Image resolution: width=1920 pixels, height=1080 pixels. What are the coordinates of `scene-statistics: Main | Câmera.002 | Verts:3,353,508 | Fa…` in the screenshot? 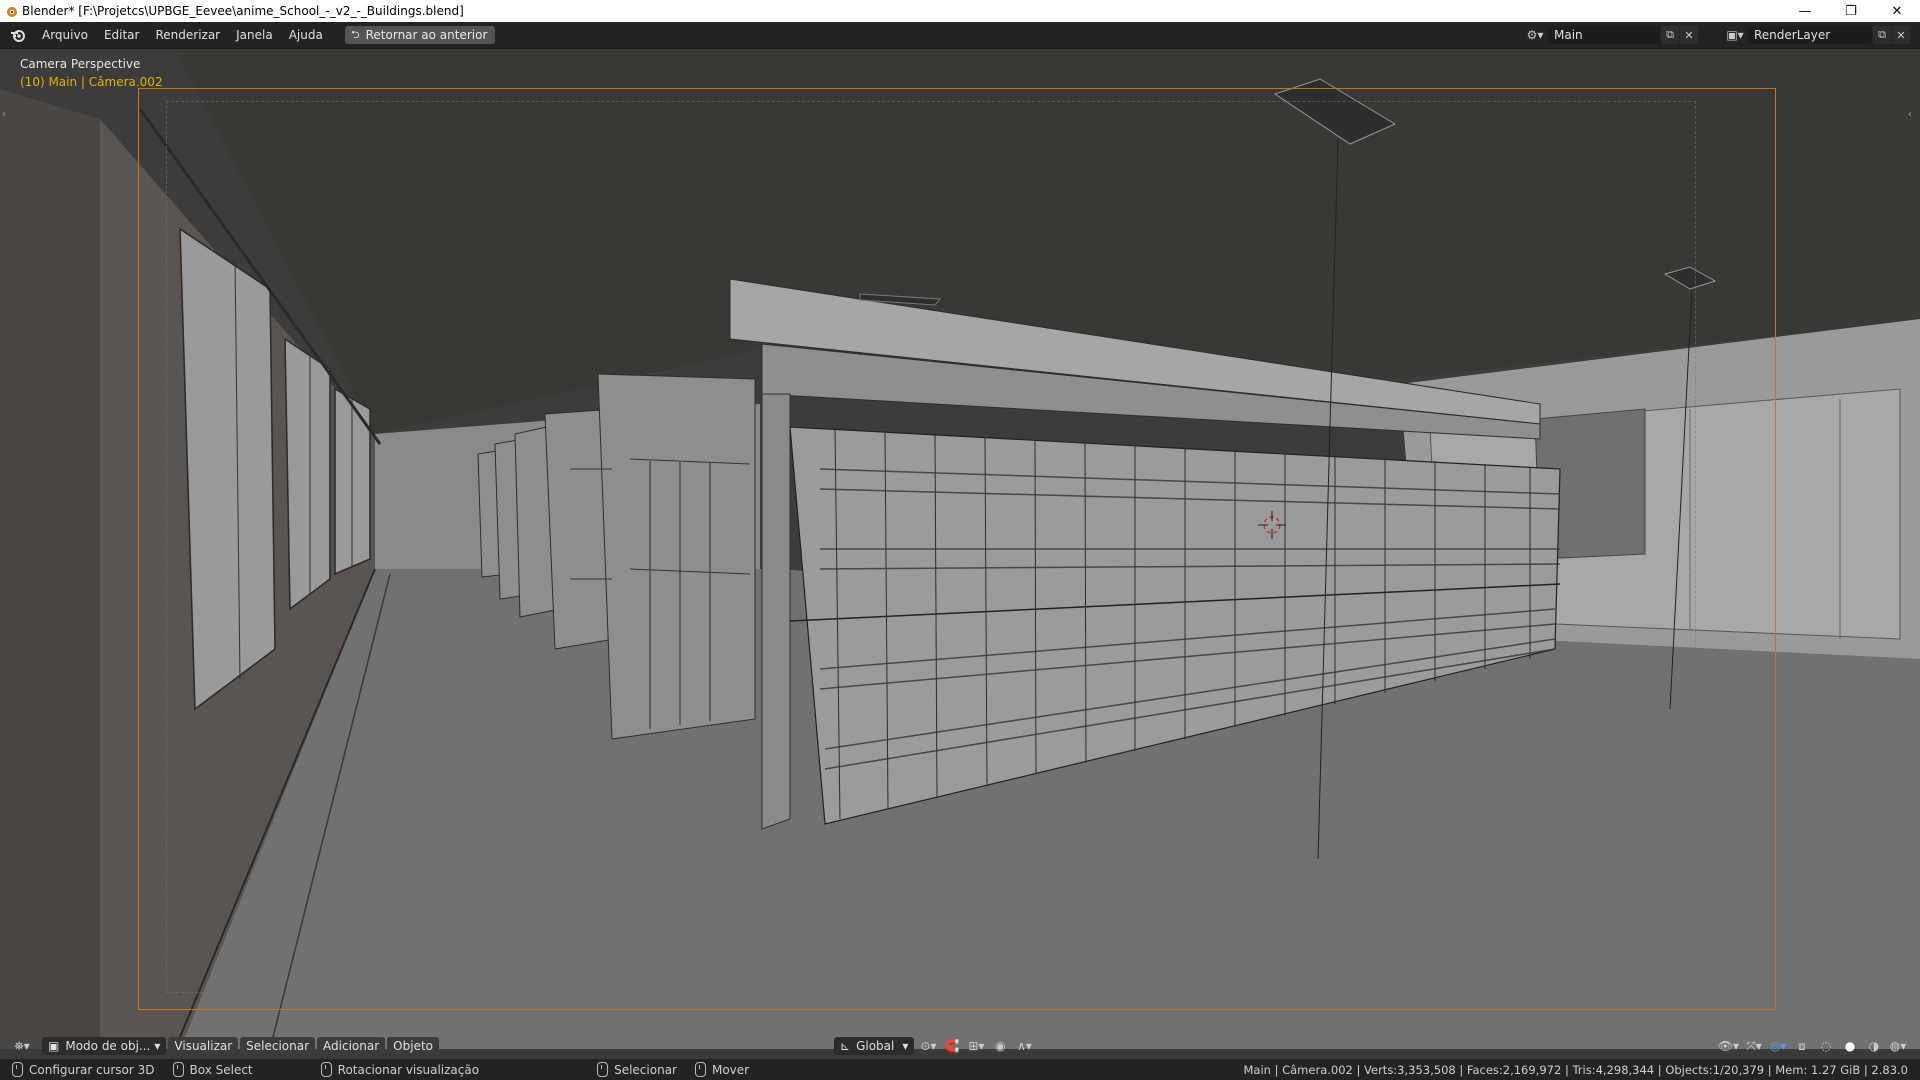 It's located at (1575, 1069).